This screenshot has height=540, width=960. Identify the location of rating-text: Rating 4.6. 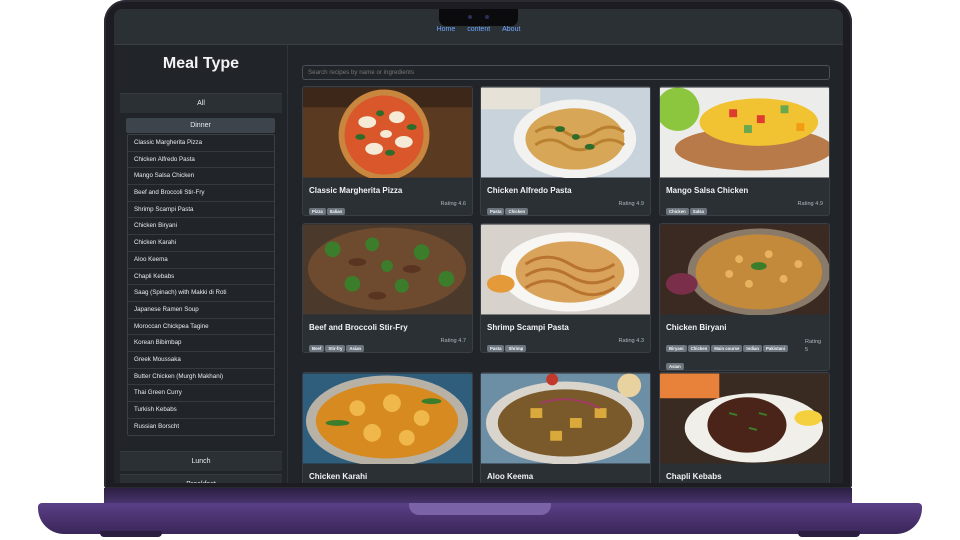
(453, 204).